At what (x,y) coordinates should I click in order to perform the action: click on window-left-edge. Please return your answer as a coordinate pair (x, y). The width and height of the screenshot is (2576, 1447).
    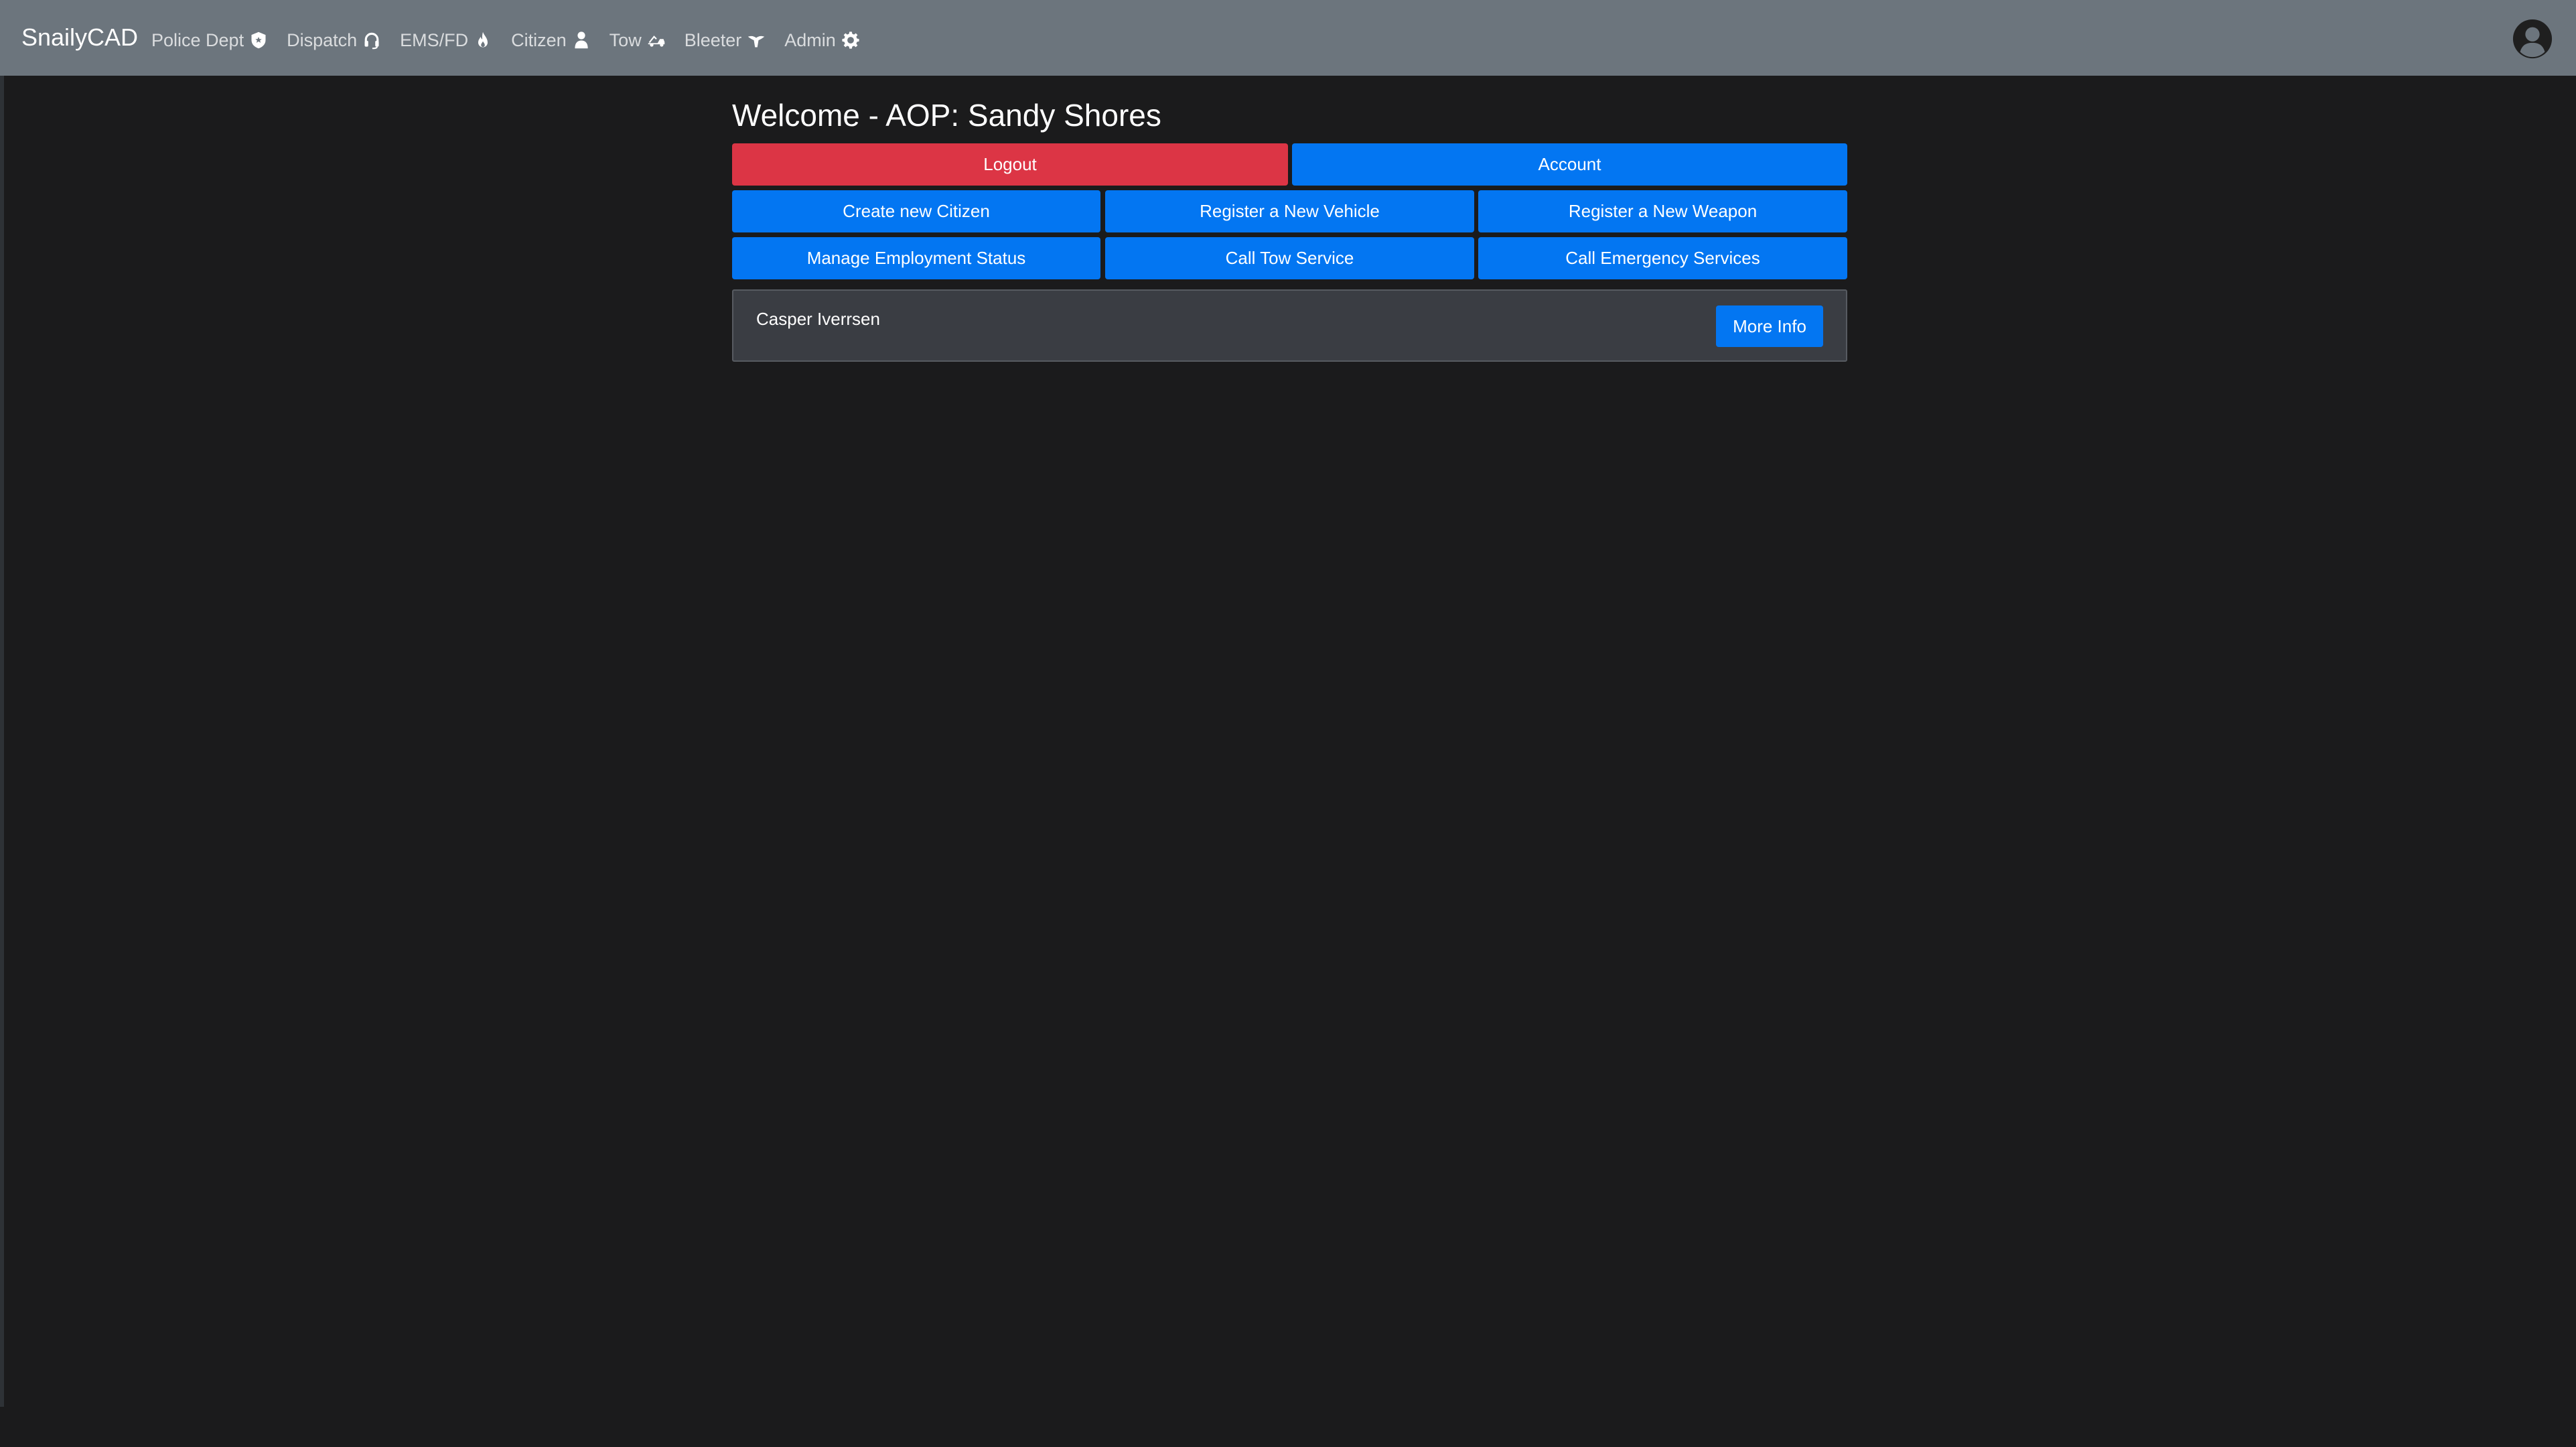
    Looking at the image, I should click on (2, 703).